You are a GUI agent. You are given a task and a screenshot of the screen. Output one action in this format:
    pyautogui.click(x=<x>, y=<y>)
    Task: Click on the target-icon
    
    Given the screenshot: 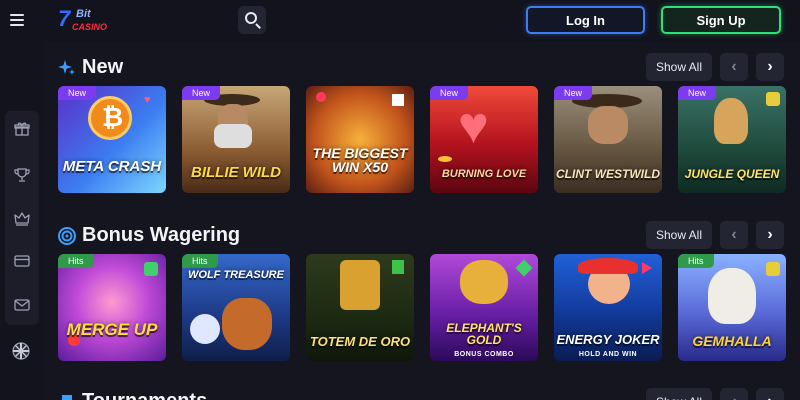 What is the action you would take?
    pyautogui.click(x=67, y=236)
    